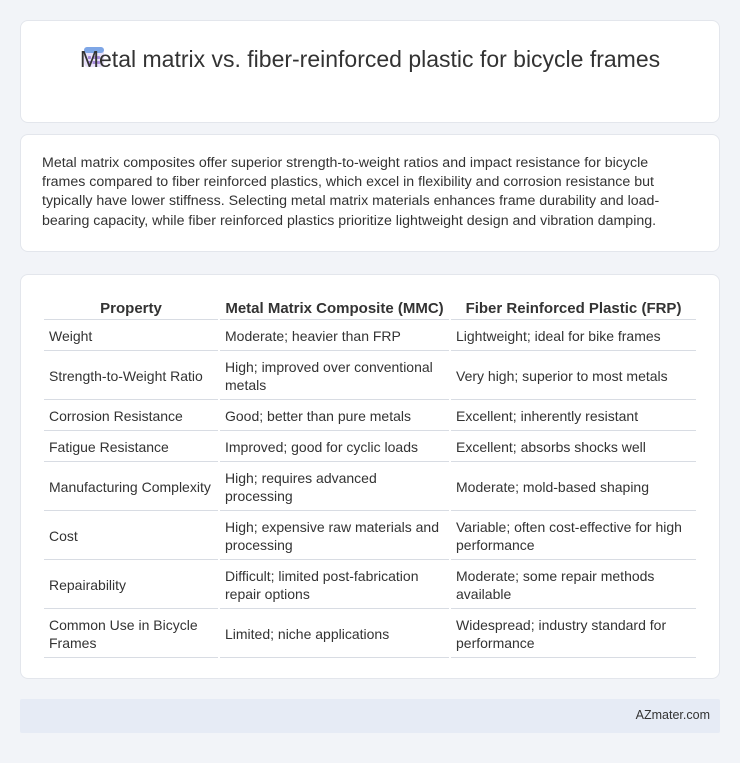  Describe the element at coordinates (573, 585) in the screenshot. I see `frp-cell: Moderate; some repair methods available` at that location.